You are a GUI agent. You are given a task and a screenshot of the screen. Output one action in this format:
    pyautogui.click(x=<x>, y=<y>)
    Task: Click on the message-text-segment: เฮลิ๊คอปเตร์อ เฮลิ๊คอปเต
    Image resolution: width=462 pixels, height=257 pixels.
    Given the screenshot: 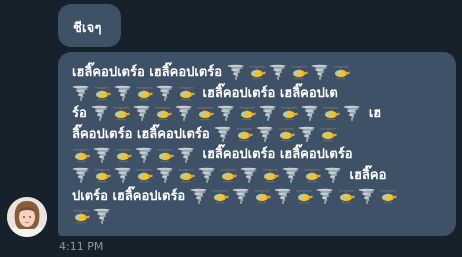 What is the action you would take?
    pyautogui.click(x=268, y=93)
    